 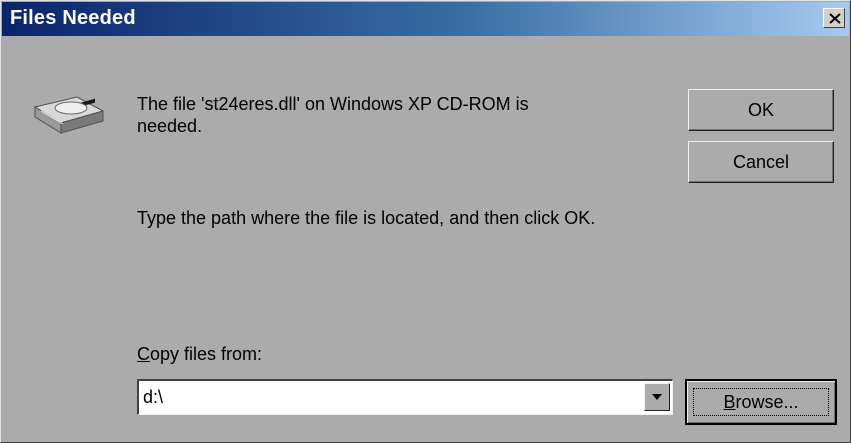 What do you see at coordinates (425, 19) in the screenshot?
I see `title-bar: Files Needed` at bounding box center [425, 19].